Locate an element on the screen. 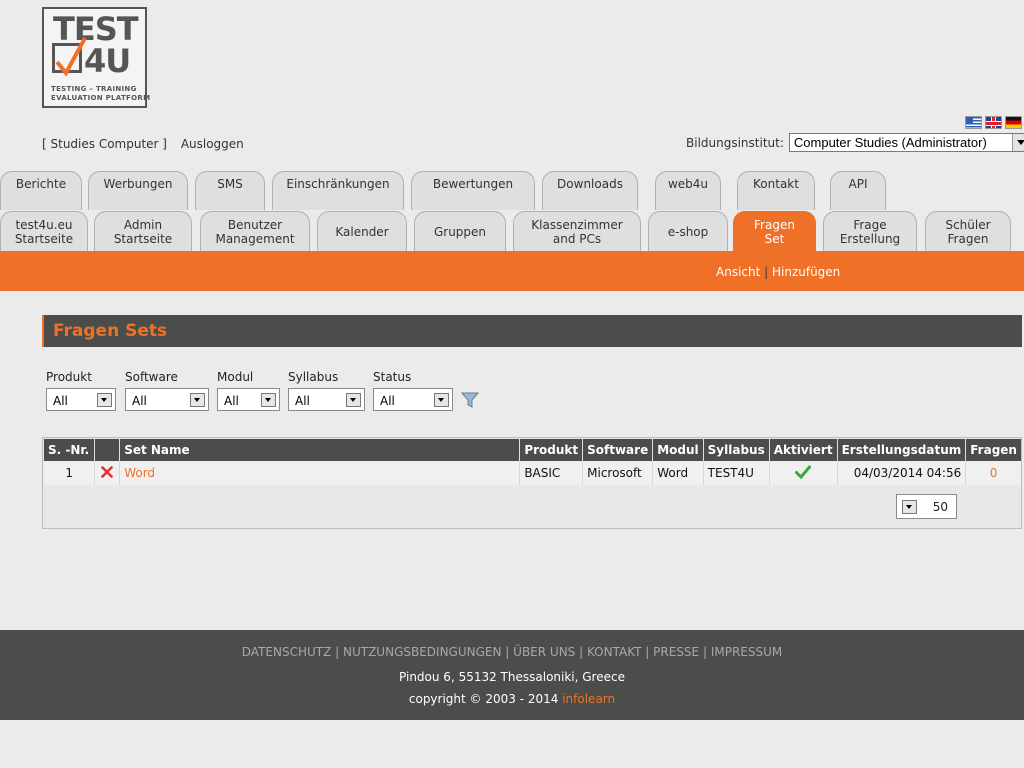  tab-label: Kalender is located at coordinates (362, 231).